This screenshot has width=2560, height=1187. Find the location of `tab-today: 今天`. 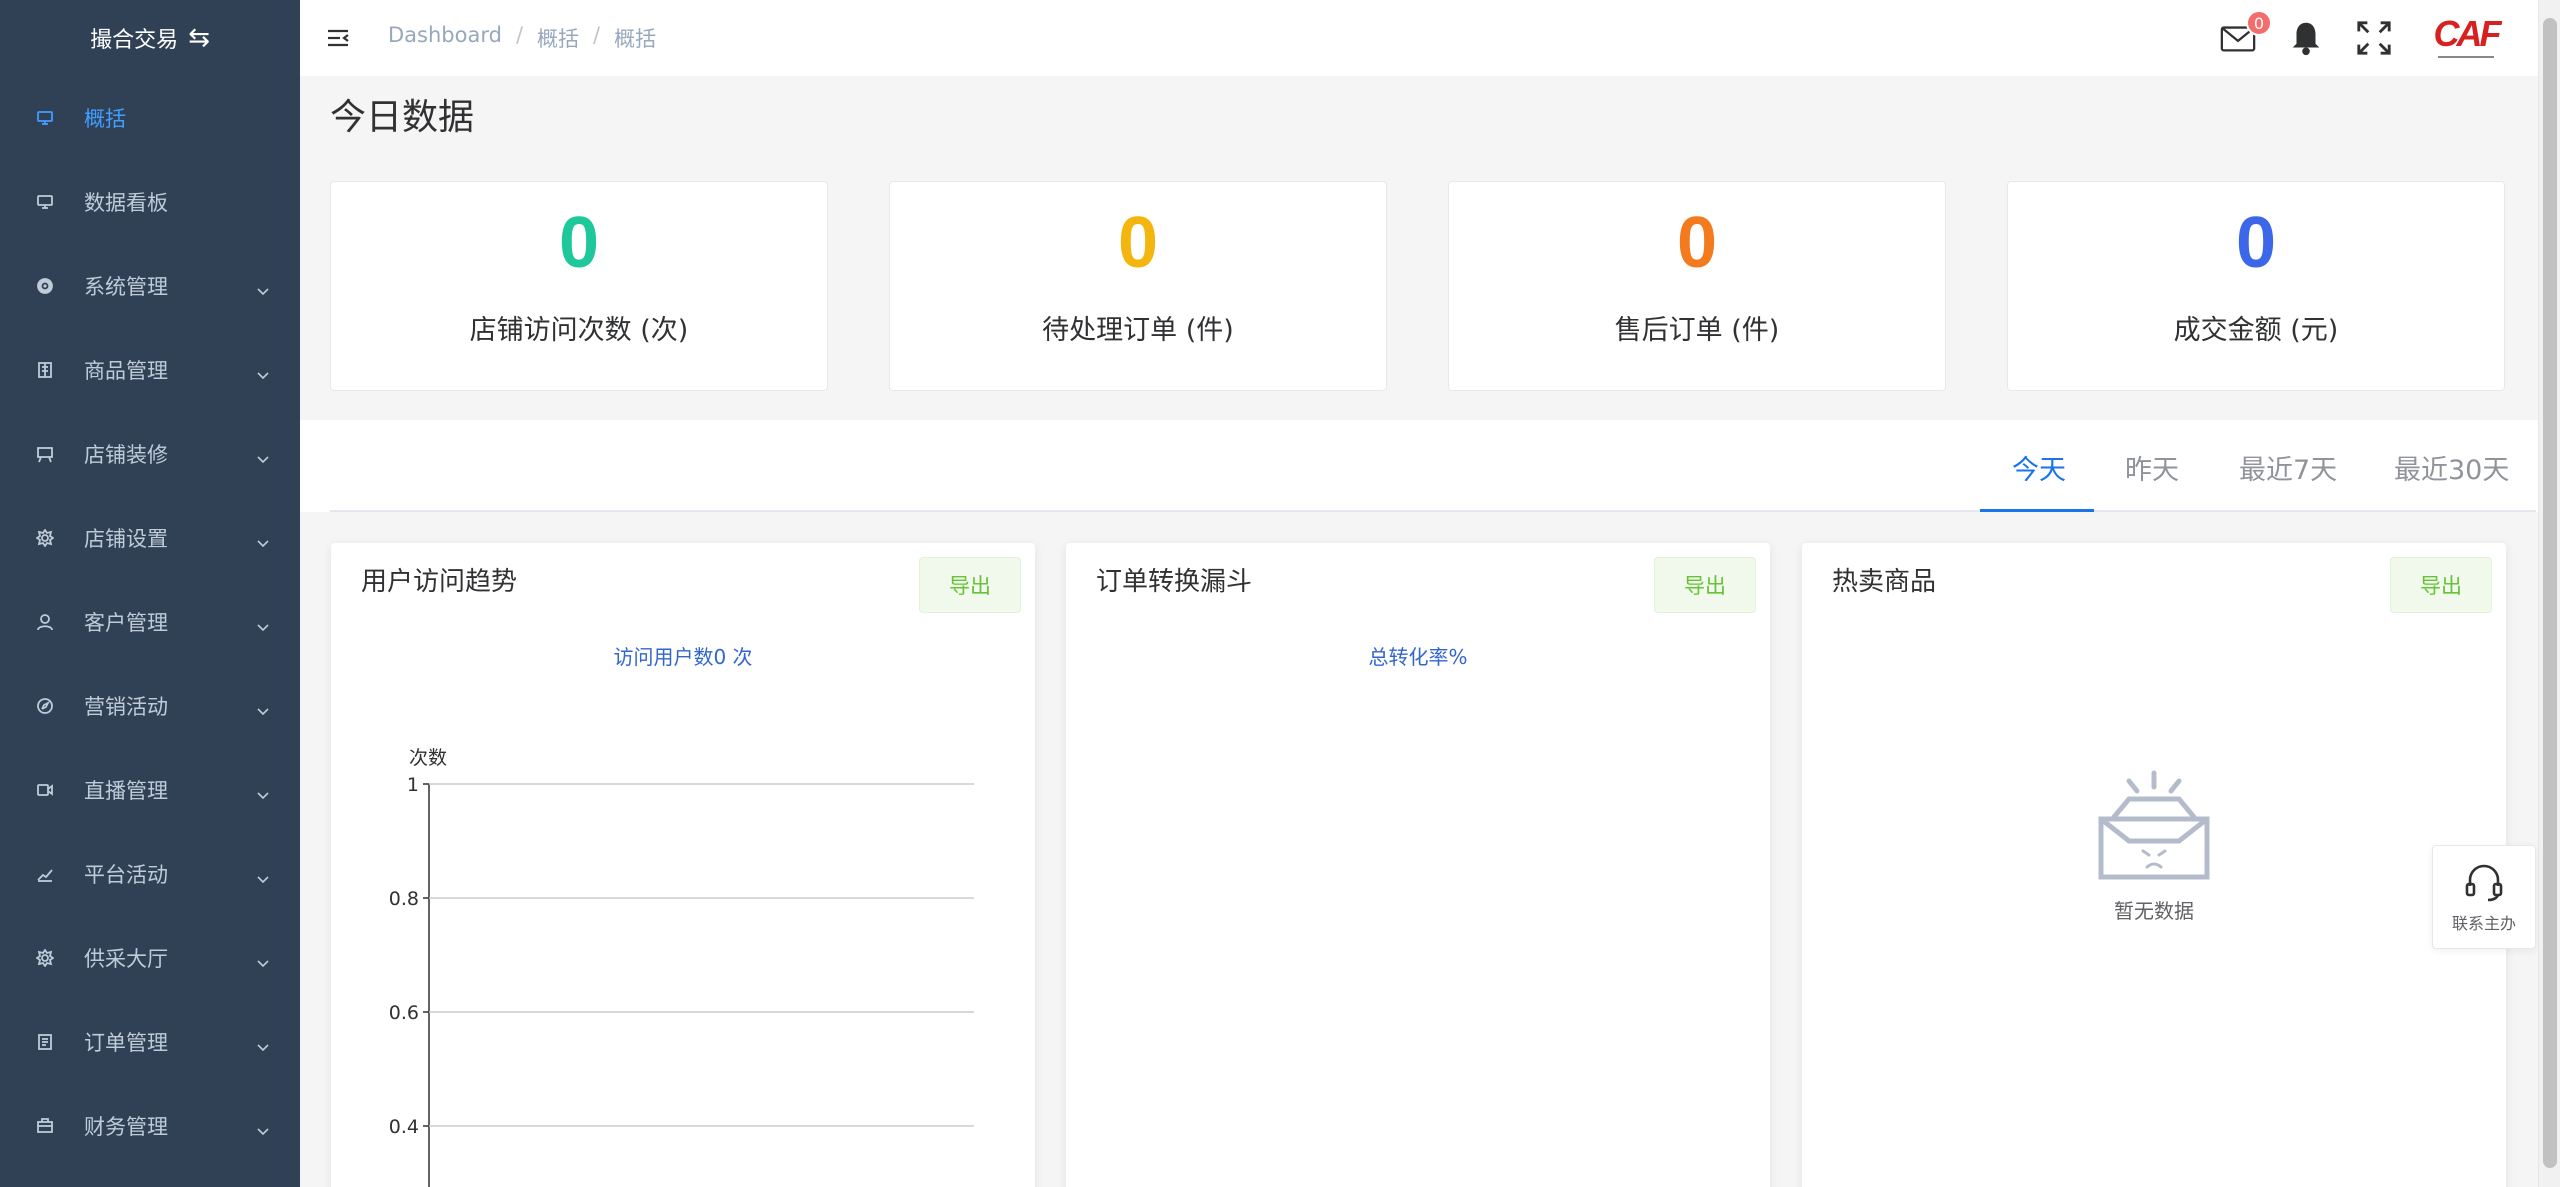

tab-today: 今天 is located at coordinates (2039, 467).